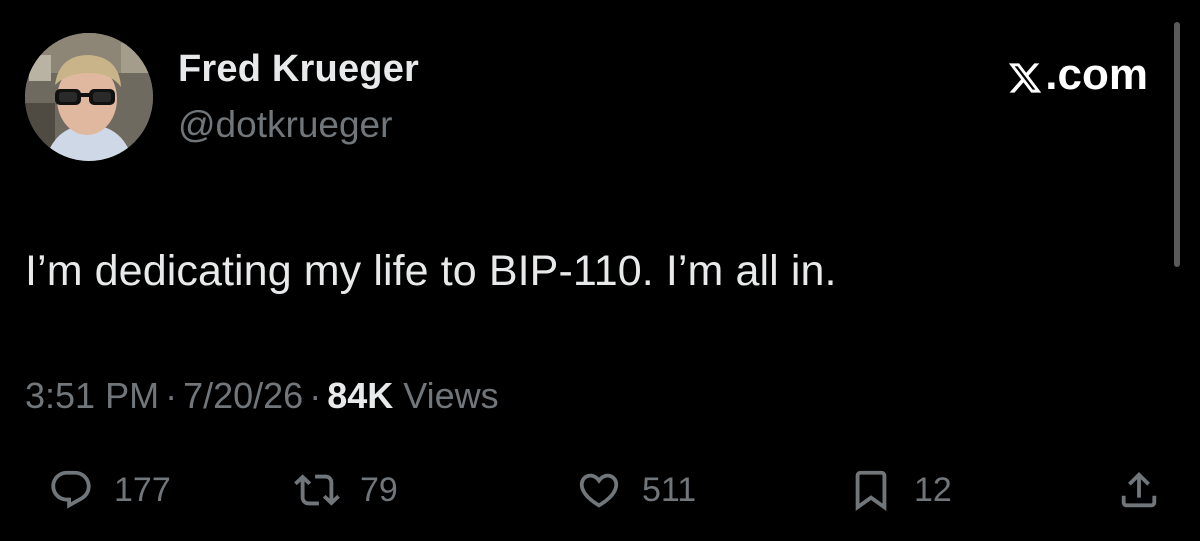 This screenshot has width=1200, height=541. What do you see at coordinates (317, 490) in the screenshot?
I see `retweet-icon` at bounding box center [317, 490].